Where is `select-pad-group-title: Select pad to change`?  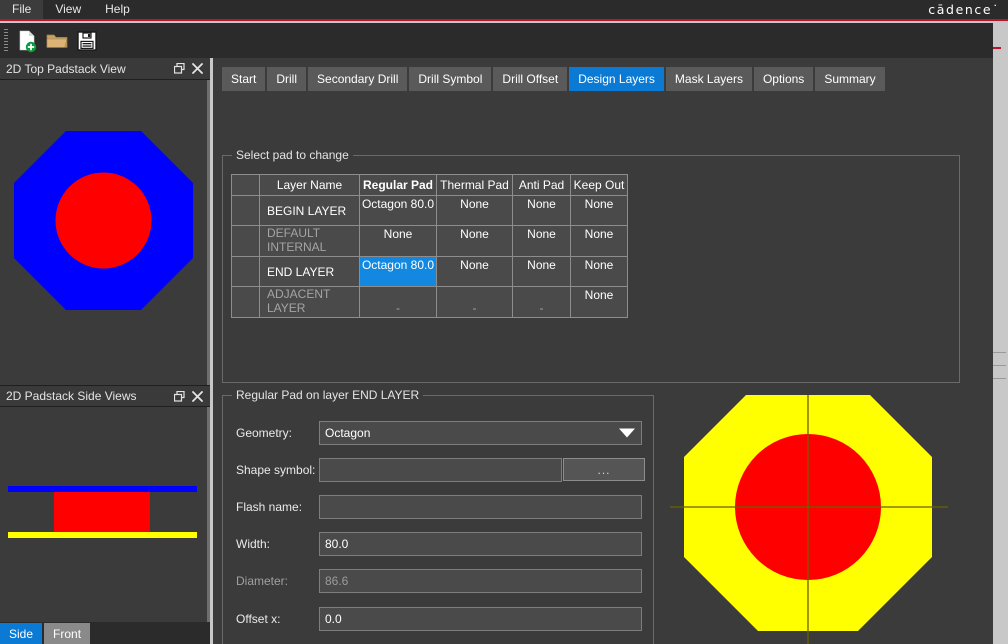
select-pad-group-title: Select pad to change is located at coordinates (292, 155).